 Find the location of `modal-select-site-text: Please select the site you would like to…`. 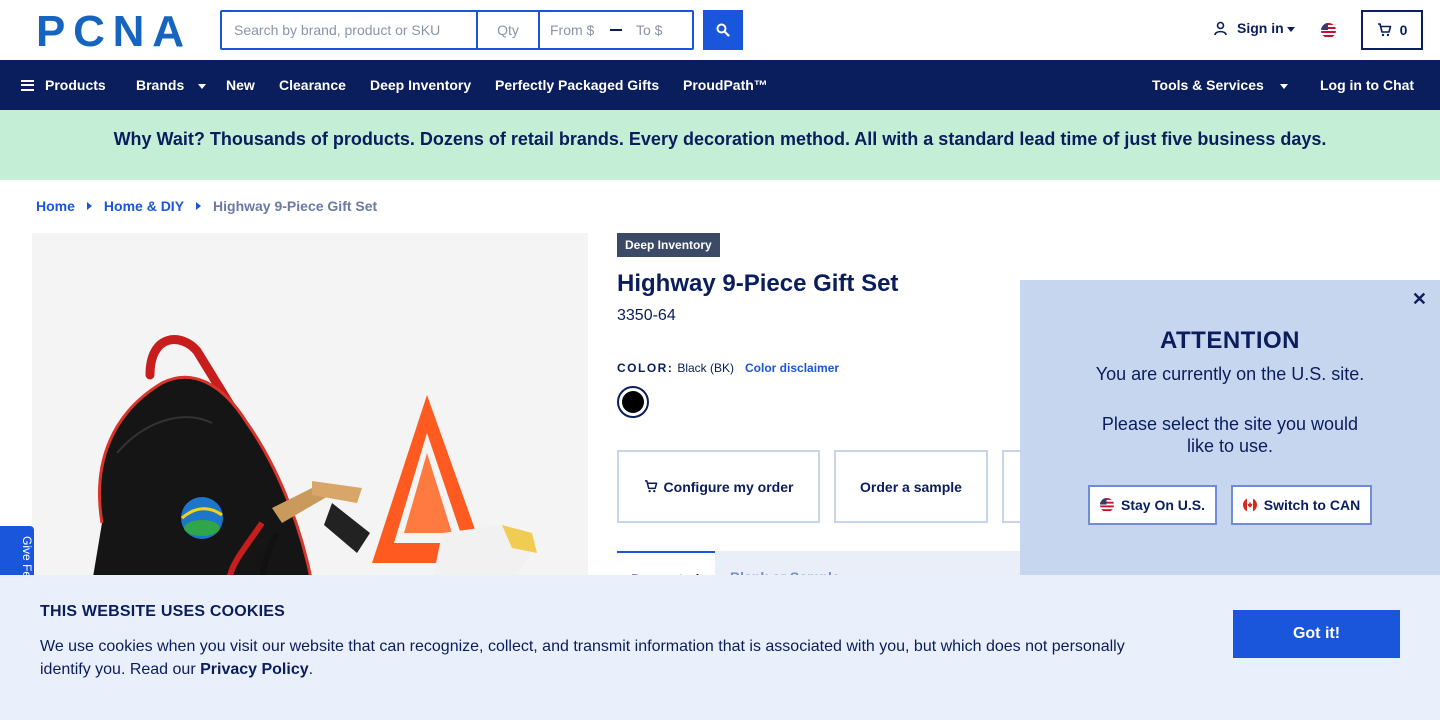

modal-select-site-text: Please select the site you would like to… is located at coordinates (1230, 435).